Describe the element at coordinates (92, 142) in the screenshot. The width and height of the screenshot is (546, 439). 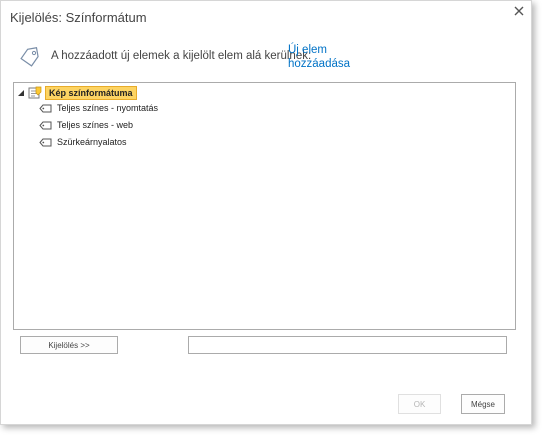
I see `tree-item-label: Szürkeárnyalatos` at that location.